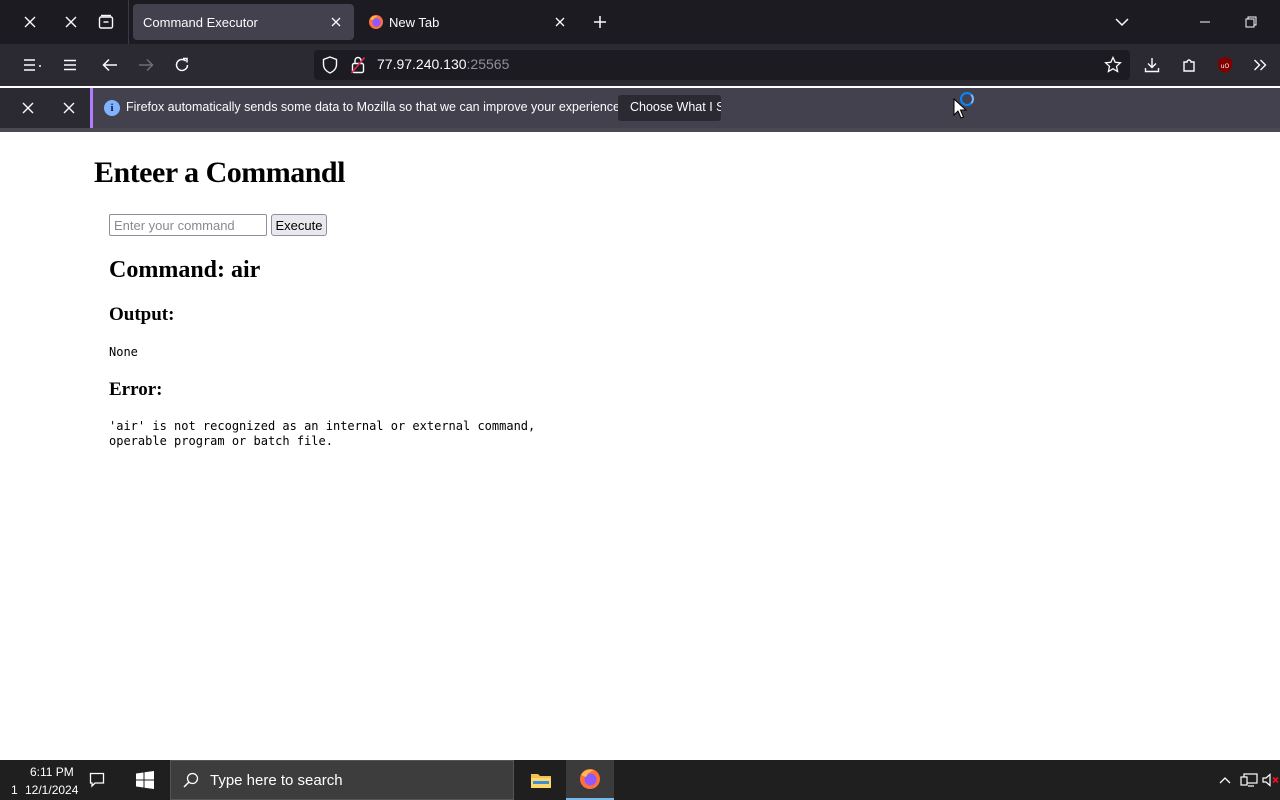 The height and width of the screenshot is (800, 1280). Describe the element at coordinates (188, 225) in the screenshot. I see `command-input` at that location.